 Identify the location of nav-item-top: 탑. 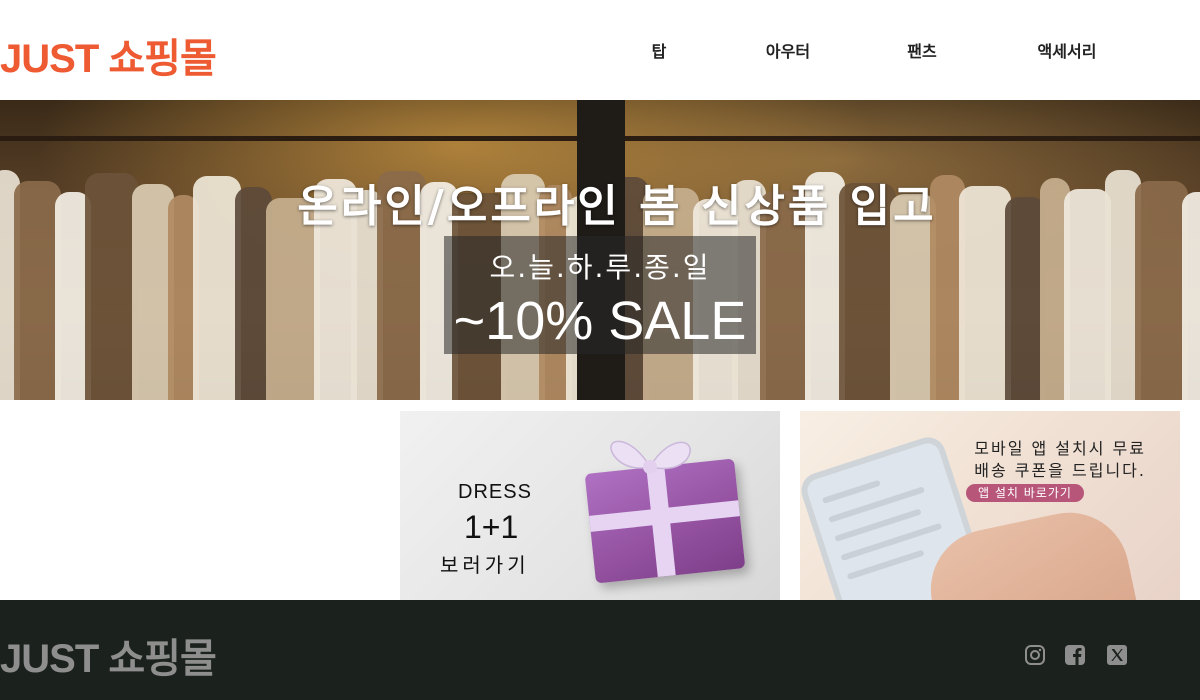
(659, 50).